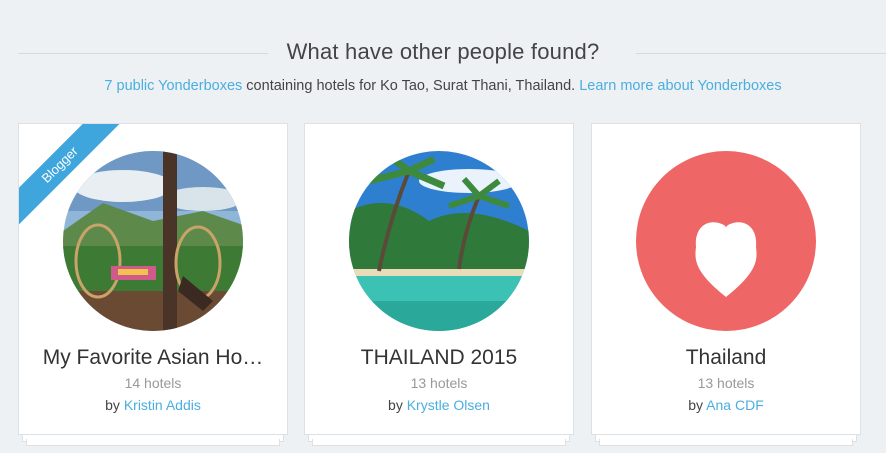 Image resolution: width=886 pixels, height=453 pixels. What do you see at coordinates (448, 405) in the screenshot?
I see `author-link: Krystle Olsen` at bounding box center [448, 405].